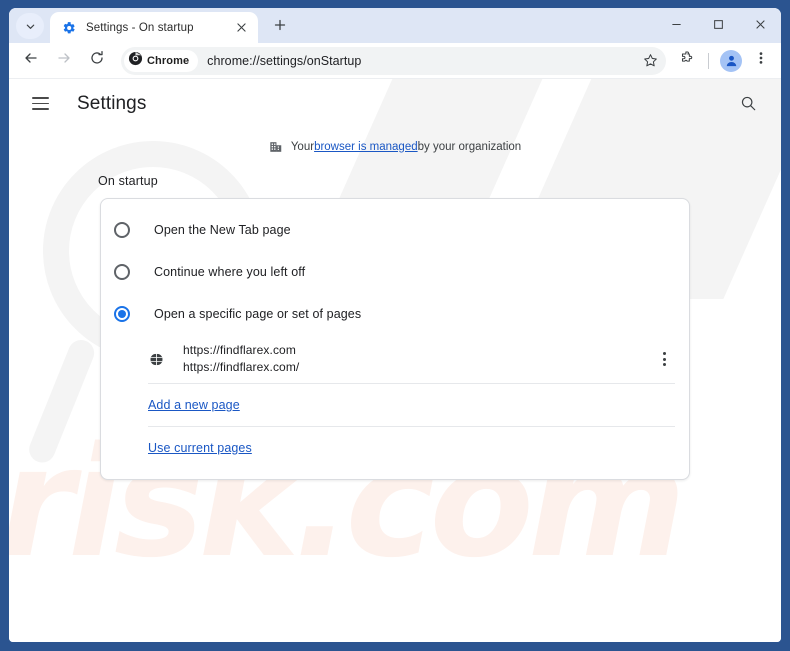 The width and height of the screenshot is (790, 651). Describe the element at coordinates (302, 147) in the screenshot. I see `managed-banner-prefix: Your` at that location.